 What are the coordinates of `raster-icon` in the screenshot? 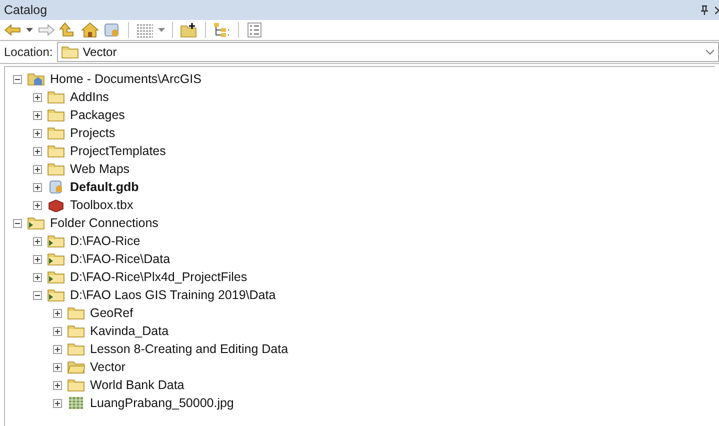 It's located at (76, 403).